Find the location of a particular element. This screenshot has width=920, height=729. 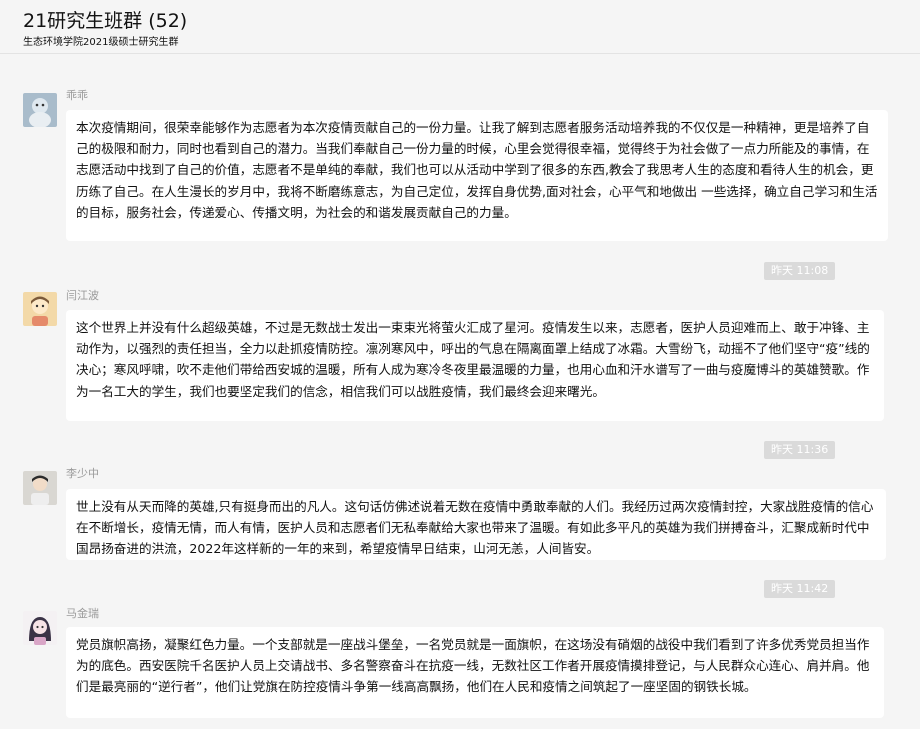

group-title: 21研究生班群 (52) is located at coordinates (105, 21).